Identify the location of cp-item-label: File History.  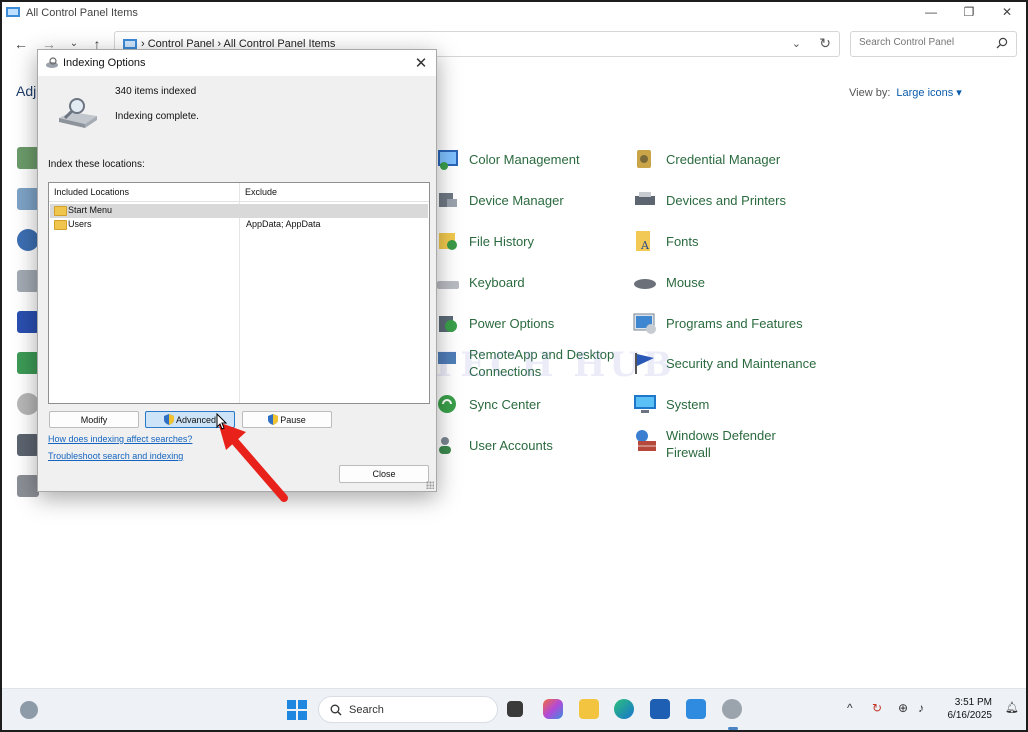
(502, 241).